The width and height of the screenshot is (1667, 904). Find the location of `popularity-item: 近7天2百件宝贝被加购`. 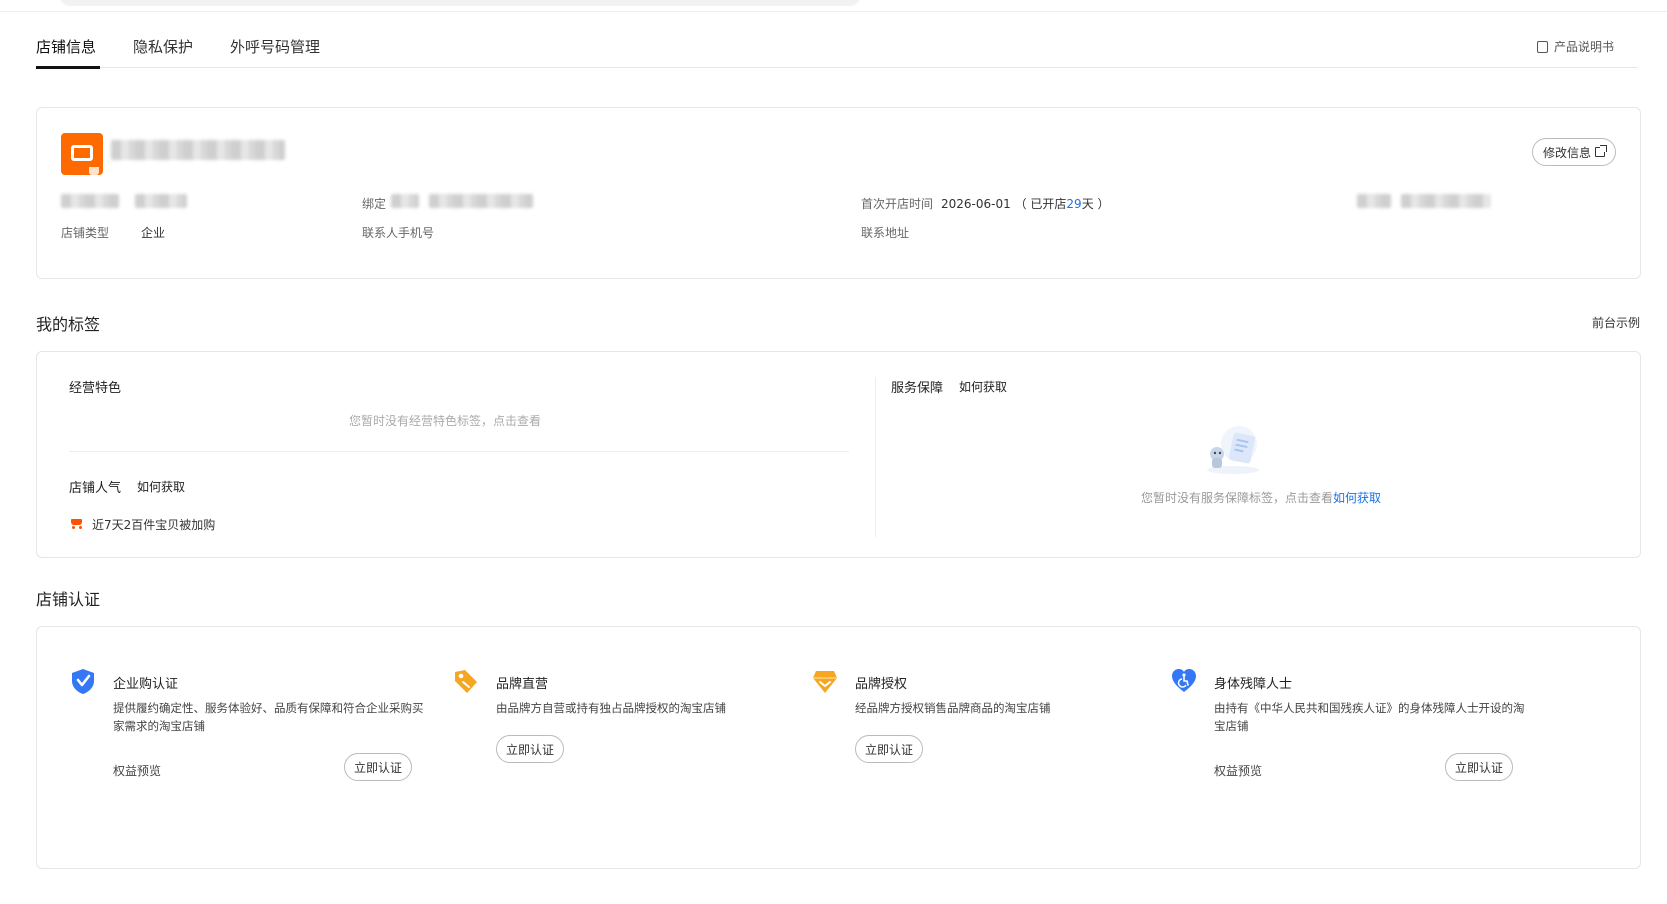

popularity-item: 近7天2百件宝贝被加购 is located at coordinates (154, 525).